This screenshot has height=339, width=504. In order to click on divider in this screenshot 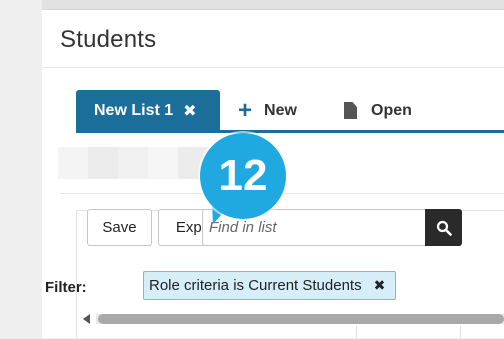, I will do `click(273, 67)`.